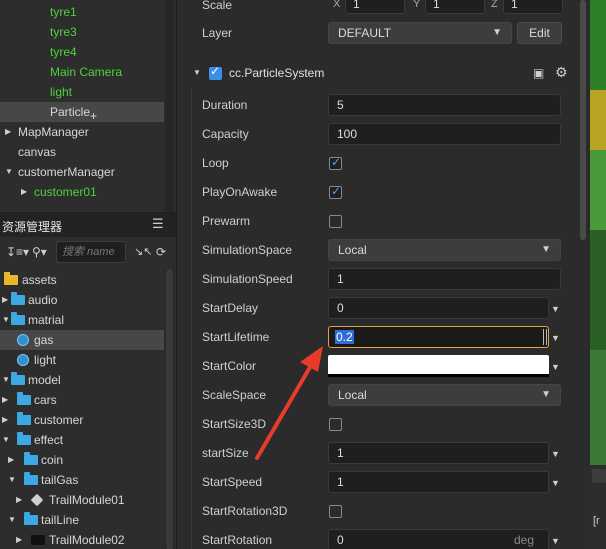 The width and height of the screenshot is (606, 549). I want to click on asset-item-effect: ▼ effect, so click(82, 440).